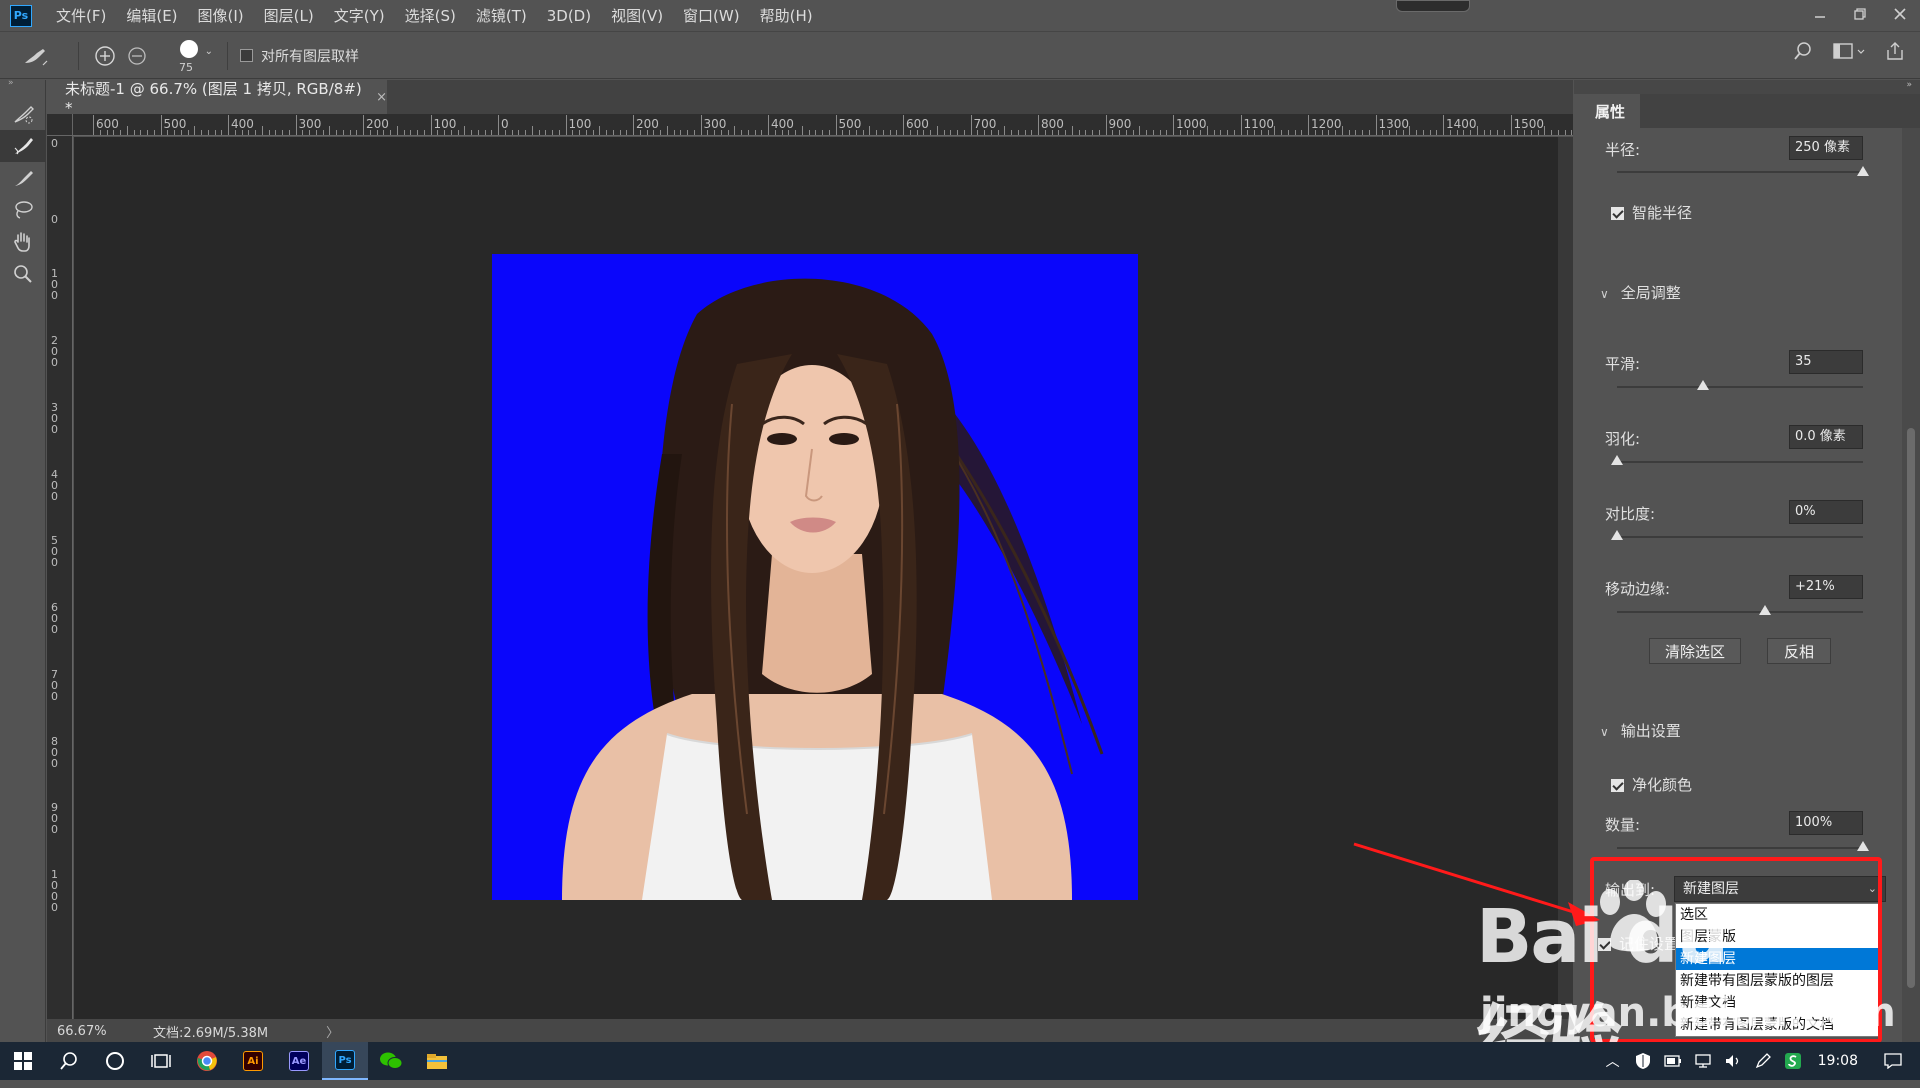  I want to click on security-shield-icon, so click(1643, 1061).